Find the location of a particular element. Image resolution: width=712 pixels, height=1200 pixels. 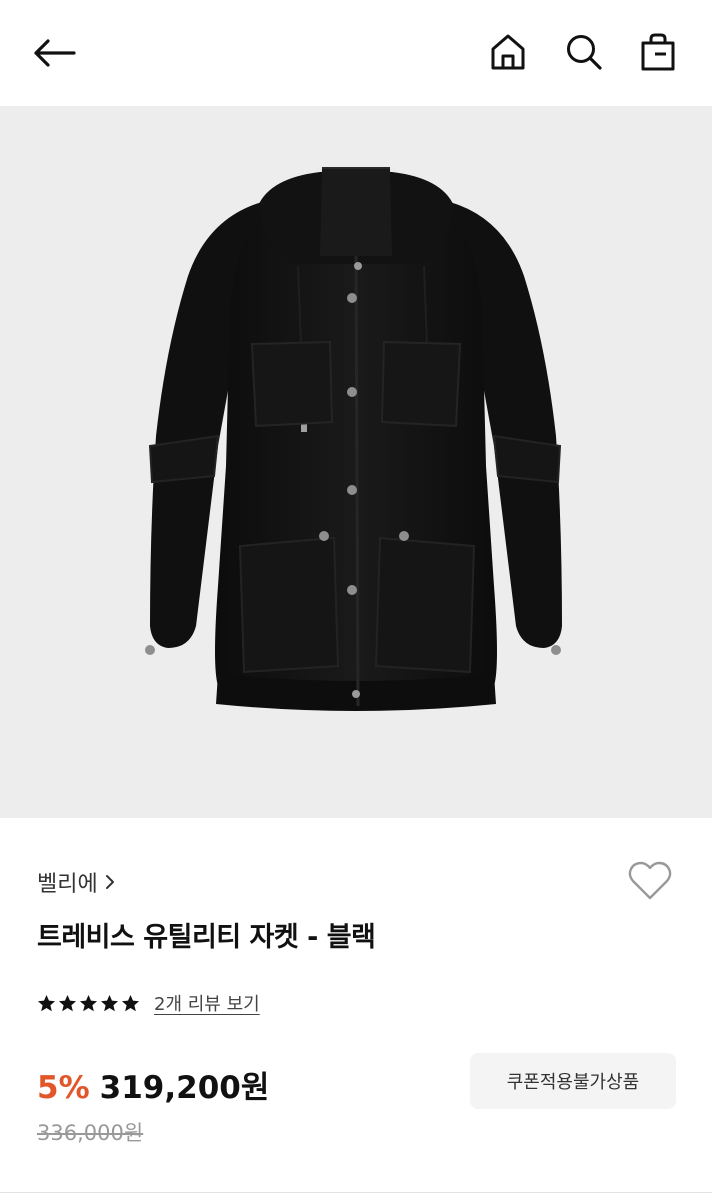

wishlist-button is located at coordinates (650, 880).